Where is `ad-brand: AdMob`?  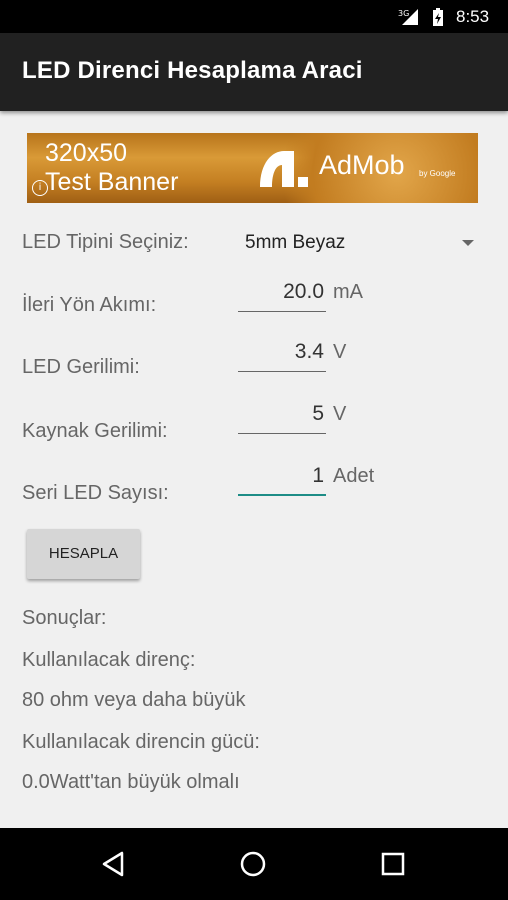
ad-brand: AdMob is located at coordinates (362, 165).